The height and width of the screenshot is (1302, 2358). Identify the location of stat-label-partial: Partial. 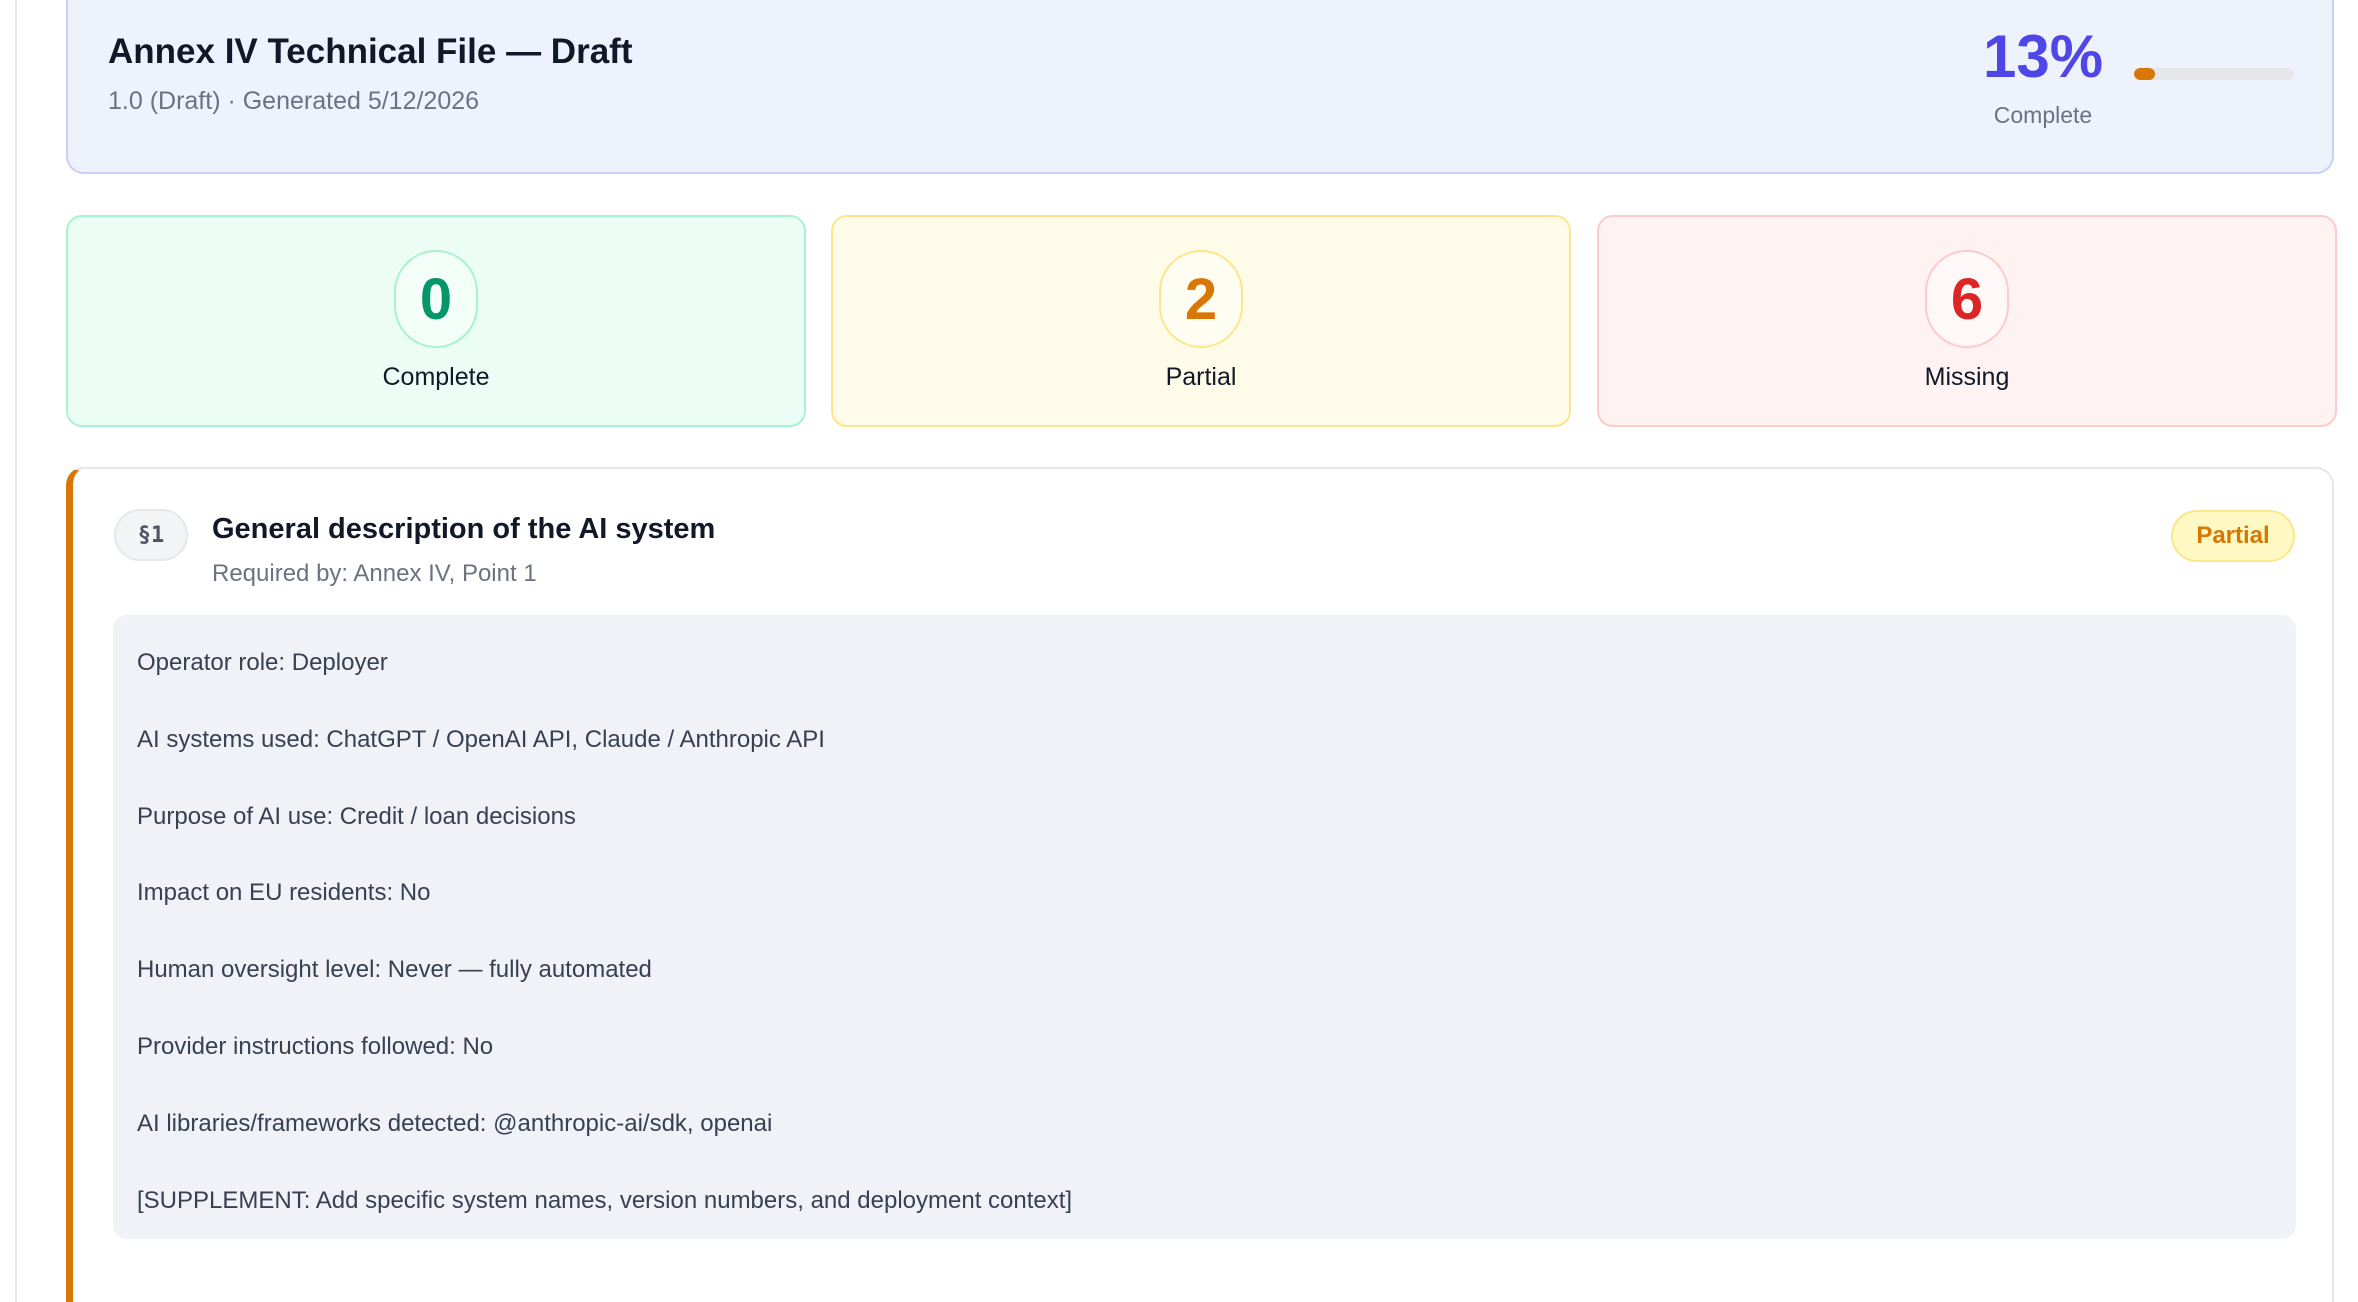
(1201, 377).